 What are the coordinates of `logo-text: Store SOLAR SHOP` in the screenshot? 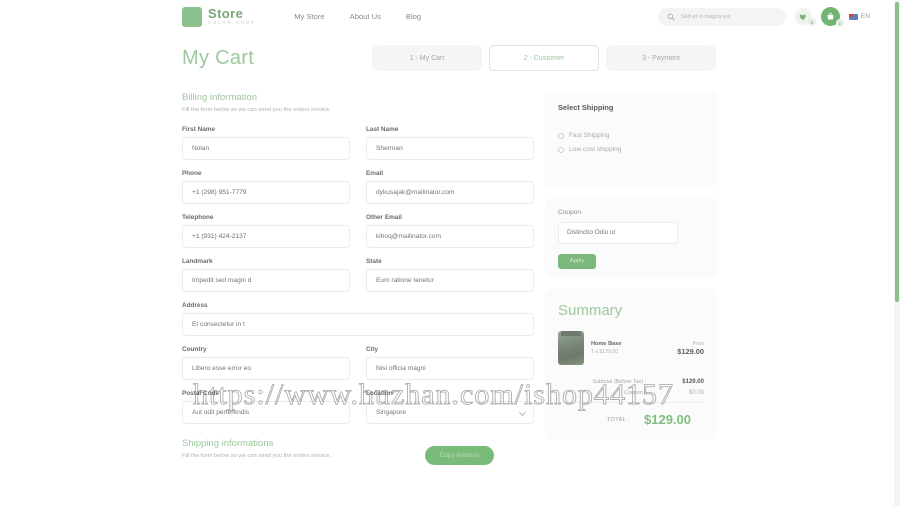 It's located at (232, 16).